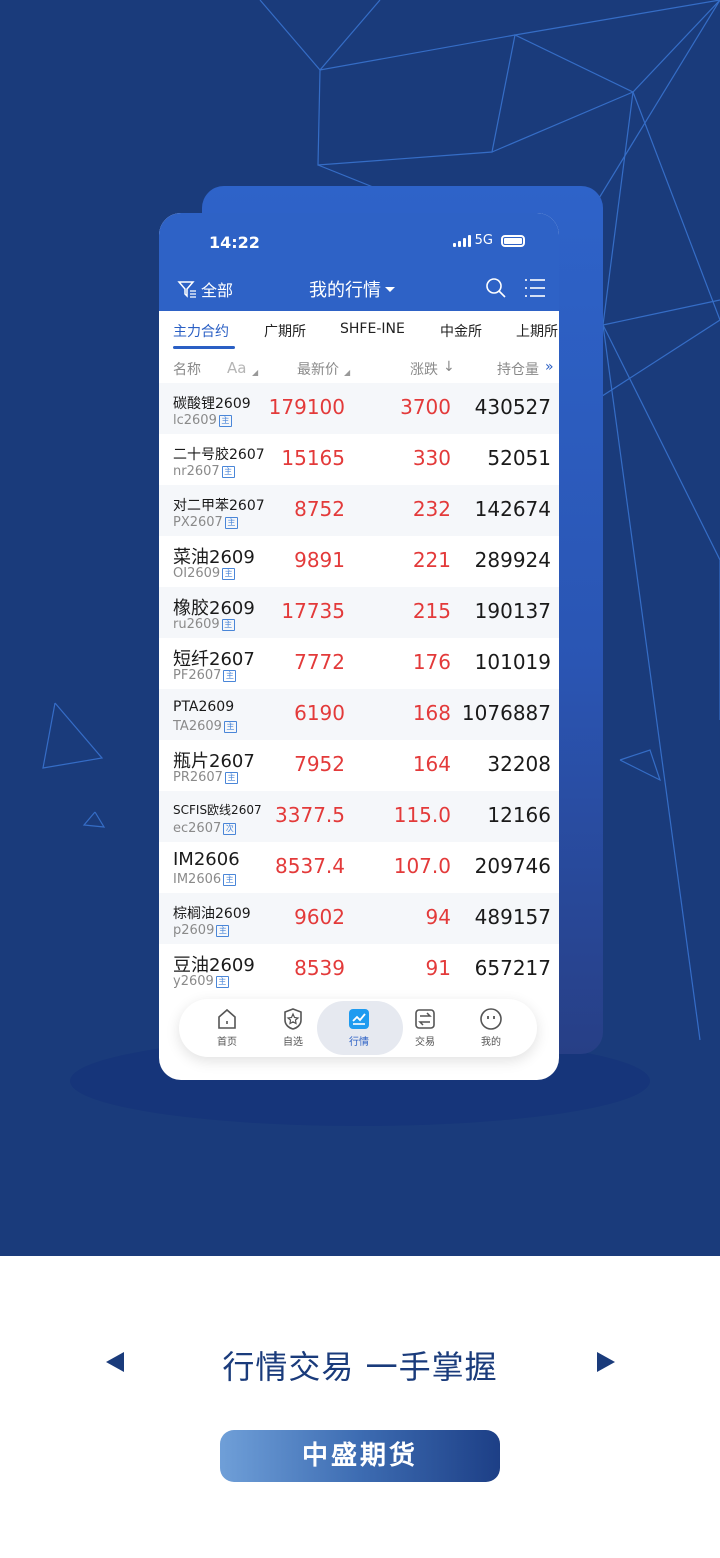 This screenshot has width=720, height=1558. What do you see at coordinates (197, 675) in the screenshot?
I see `contract-code-text: PF2607` at bounding box center [197, 675].